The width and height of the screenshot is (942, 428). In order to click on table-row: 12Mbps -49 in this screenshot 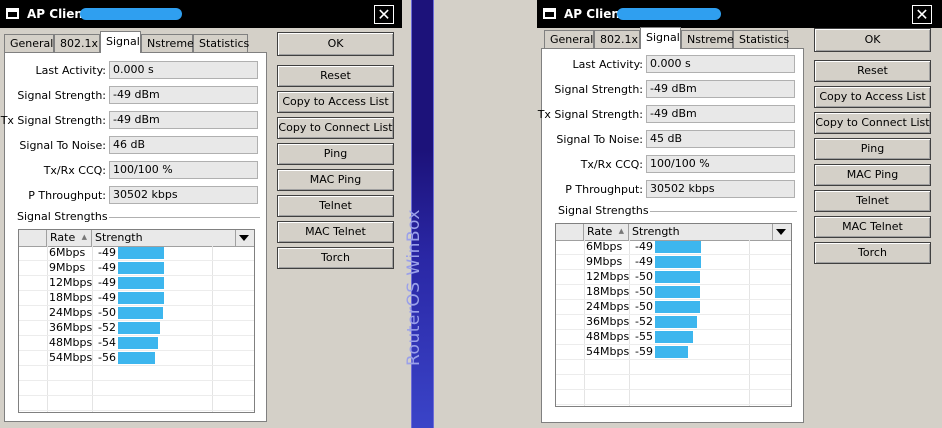, I will do `click(136, 283)`.